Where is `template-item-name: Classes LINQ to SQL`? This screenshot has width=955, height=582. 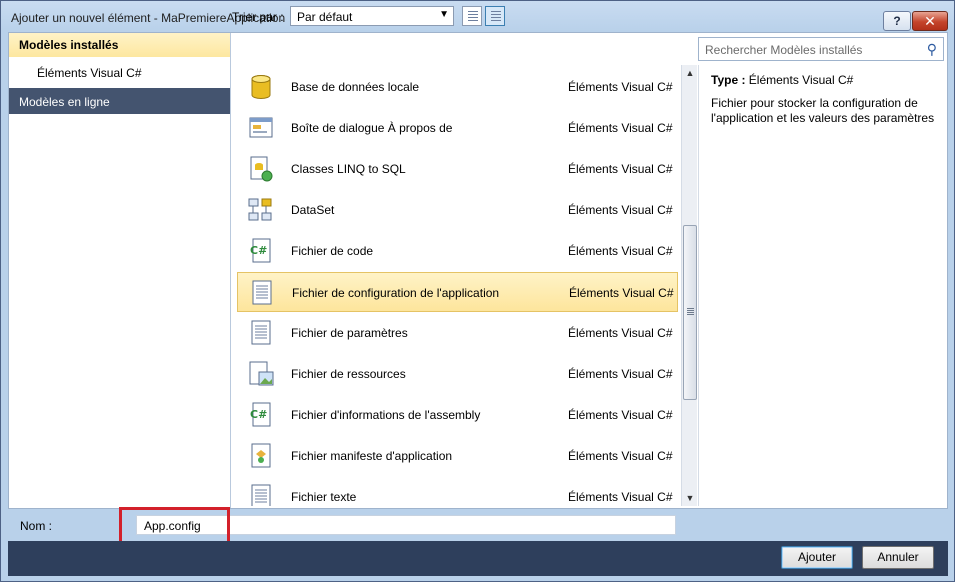
template-item-name: Classes LINQ to SQL is located at coordinates (348, 169).